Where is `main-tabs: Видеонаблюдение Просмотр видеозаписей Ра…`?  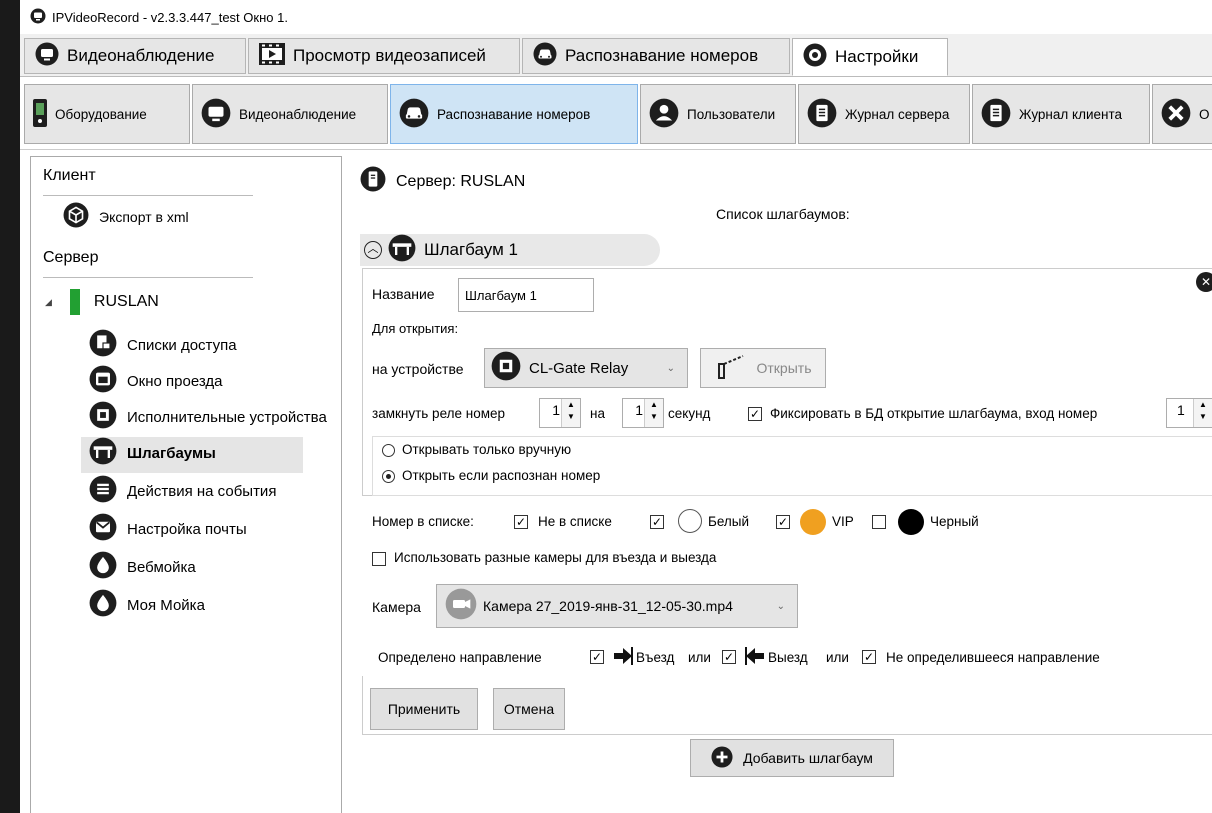 main-tabs: Видеонаблюдение Просмотр видеозаписей Ра… is located at coordinates (616, 55).